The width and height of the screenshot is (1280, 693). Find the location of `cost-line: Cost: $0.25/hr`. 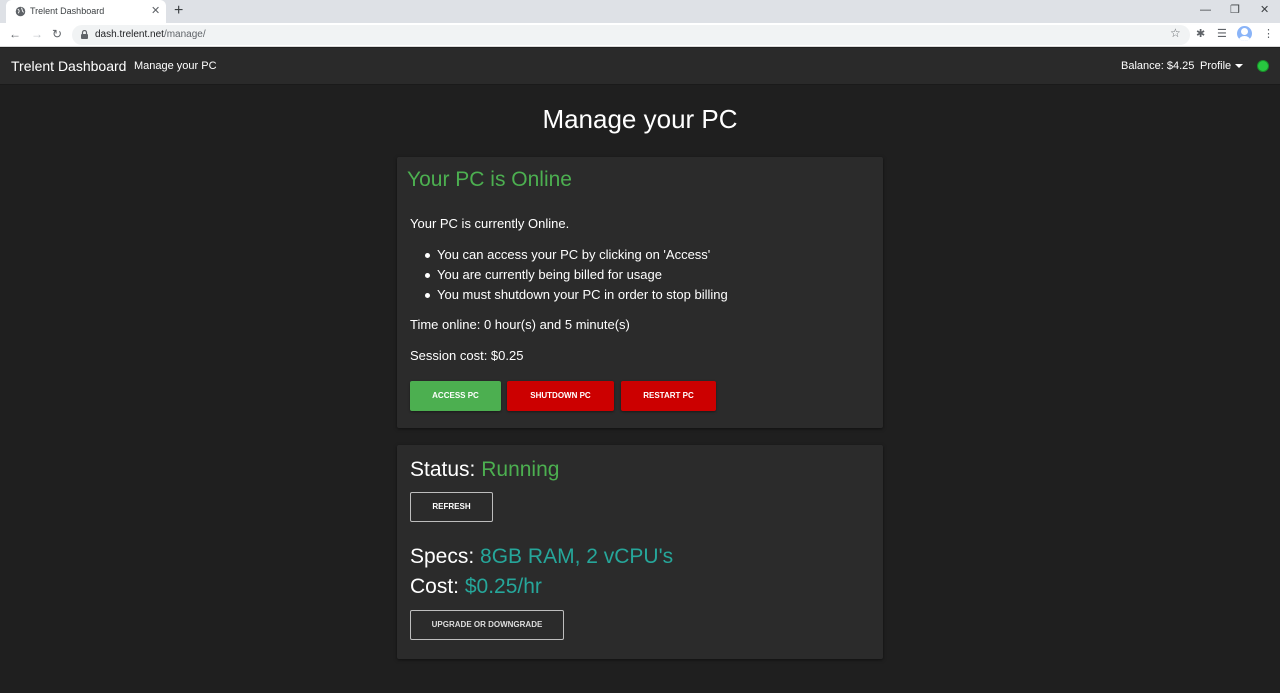

cost-line: Cost: $0.25/hr is located at coordinates (476, 587).